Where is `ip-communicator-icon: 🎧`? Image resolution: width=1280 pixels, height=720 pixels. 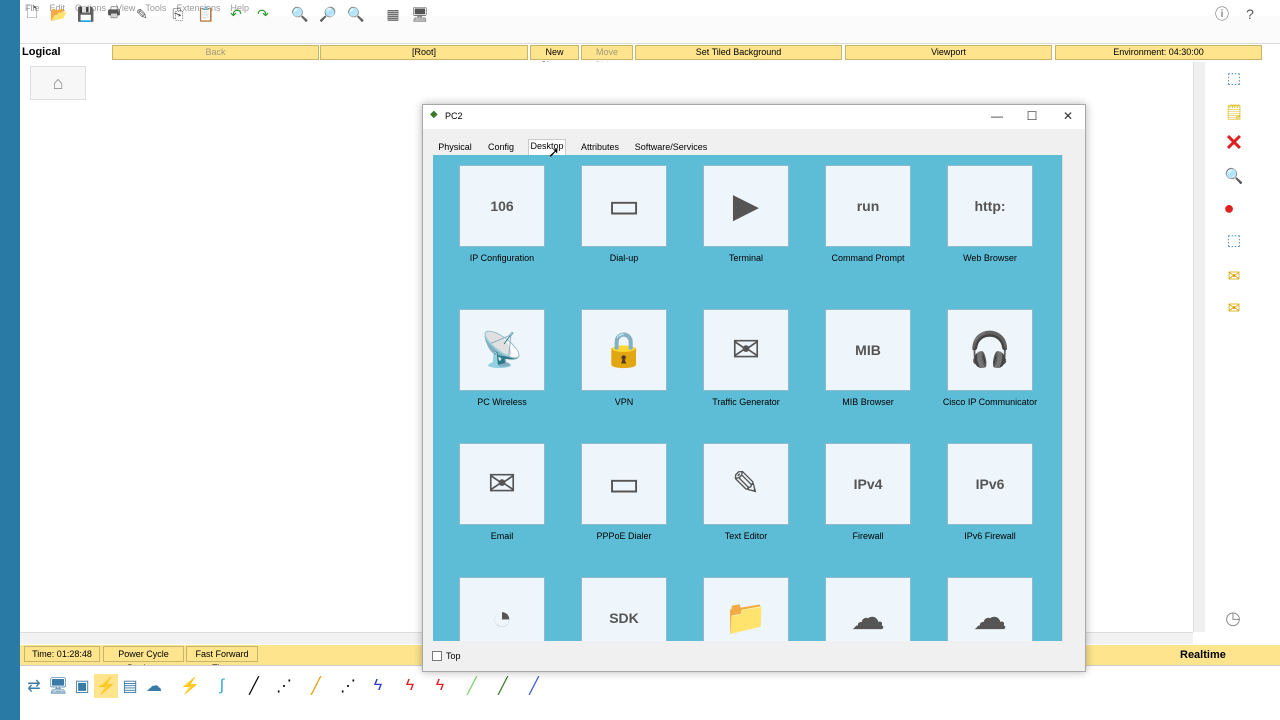 ip-communicator-icon: 🎧 is located at coordinates (990, 350).